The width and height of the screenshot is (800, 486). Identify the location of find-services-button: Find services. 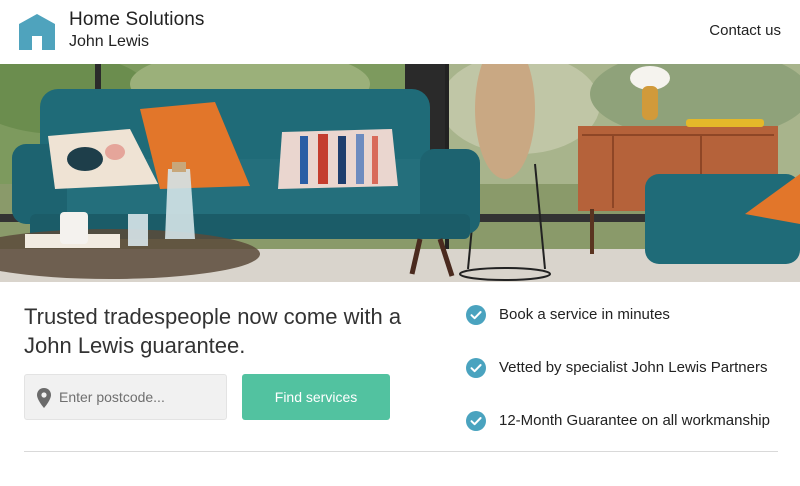
(316, 397).